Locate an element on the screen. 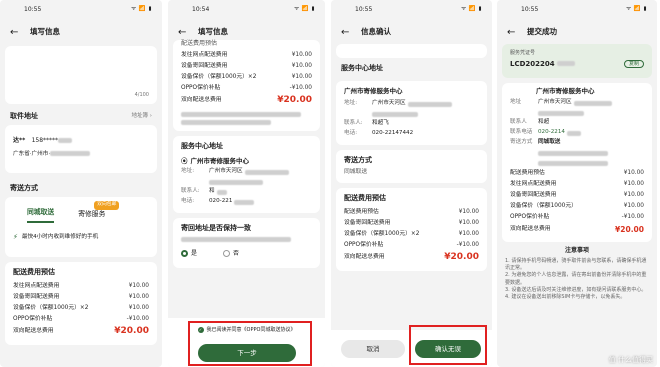 Image resolution: width=660 pixels, height=367 pixels. pickup-address-card: 达** 158***** 广东省·广州市· is located at coordinates (81, 149).